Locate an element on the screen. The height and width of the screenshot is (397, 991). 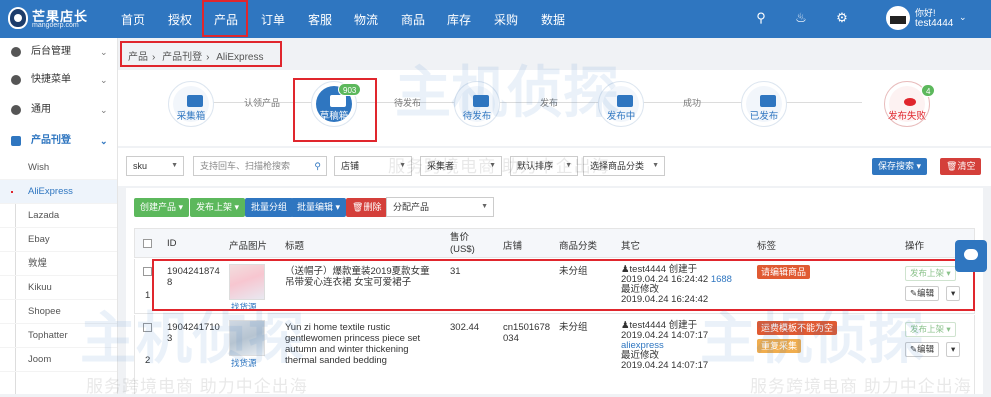
row-highlight is located at coordinates (563, 285).